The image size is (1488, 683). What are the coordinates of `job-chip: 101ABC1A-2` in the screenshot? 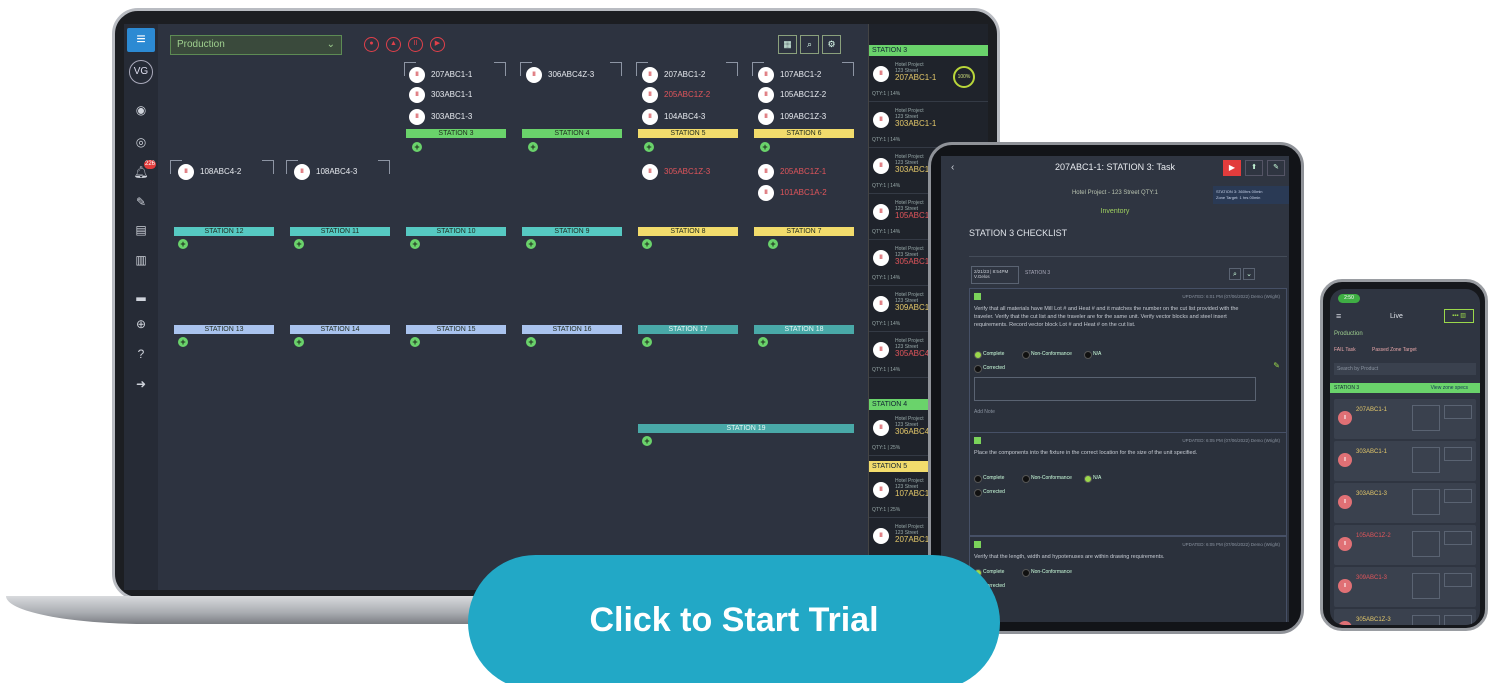 It's located at (791, 193).